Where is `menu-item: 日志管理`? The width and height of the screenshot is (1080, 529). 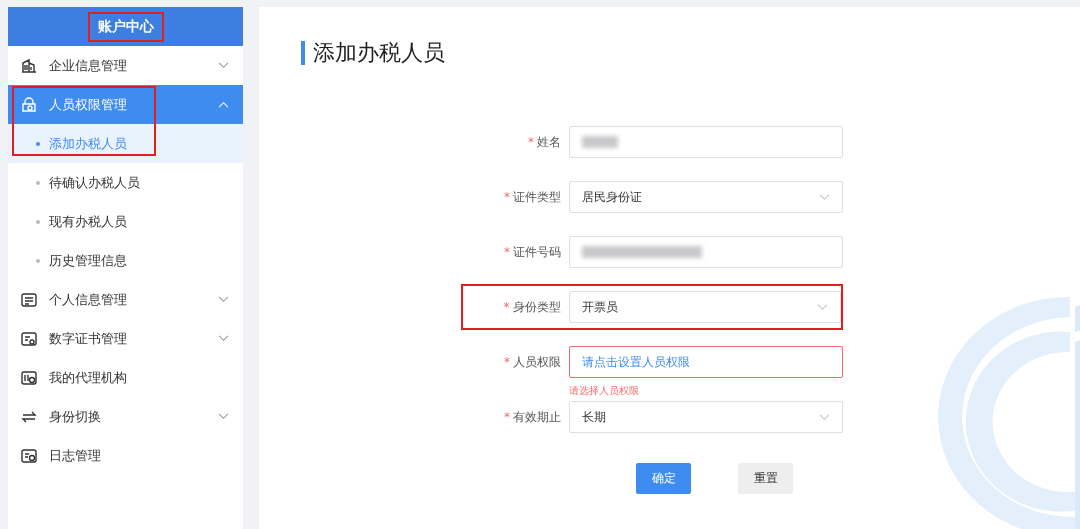 menu-item: 日志管理 is located at coordinates (125, 455).